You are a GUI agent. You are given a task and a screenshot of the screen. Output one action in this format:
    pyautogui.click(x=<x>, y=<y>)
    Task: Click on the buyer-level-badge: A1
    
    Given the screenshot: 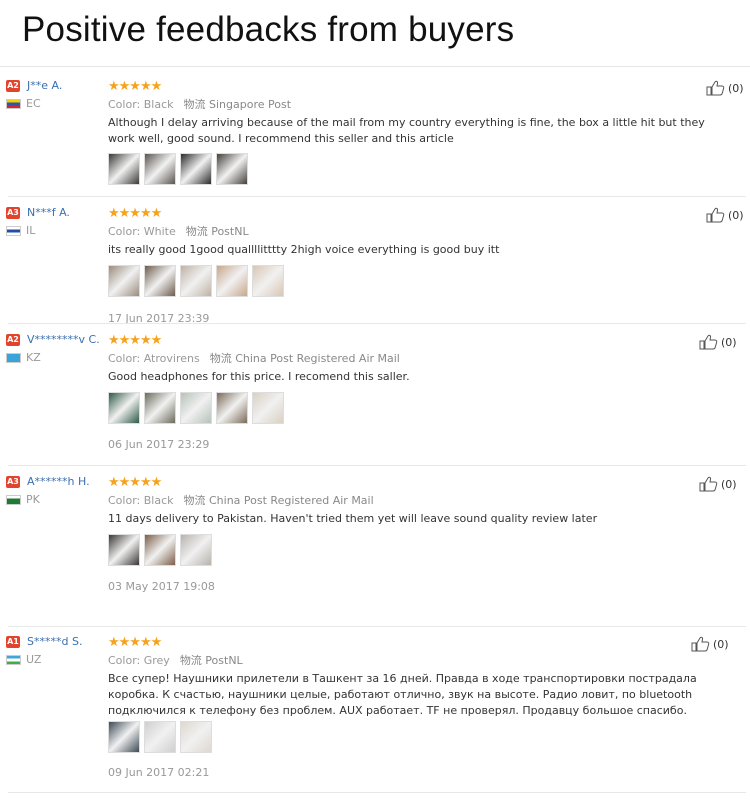 What is the action you would take?
    pyautogui.click(x=13, y=642)
    